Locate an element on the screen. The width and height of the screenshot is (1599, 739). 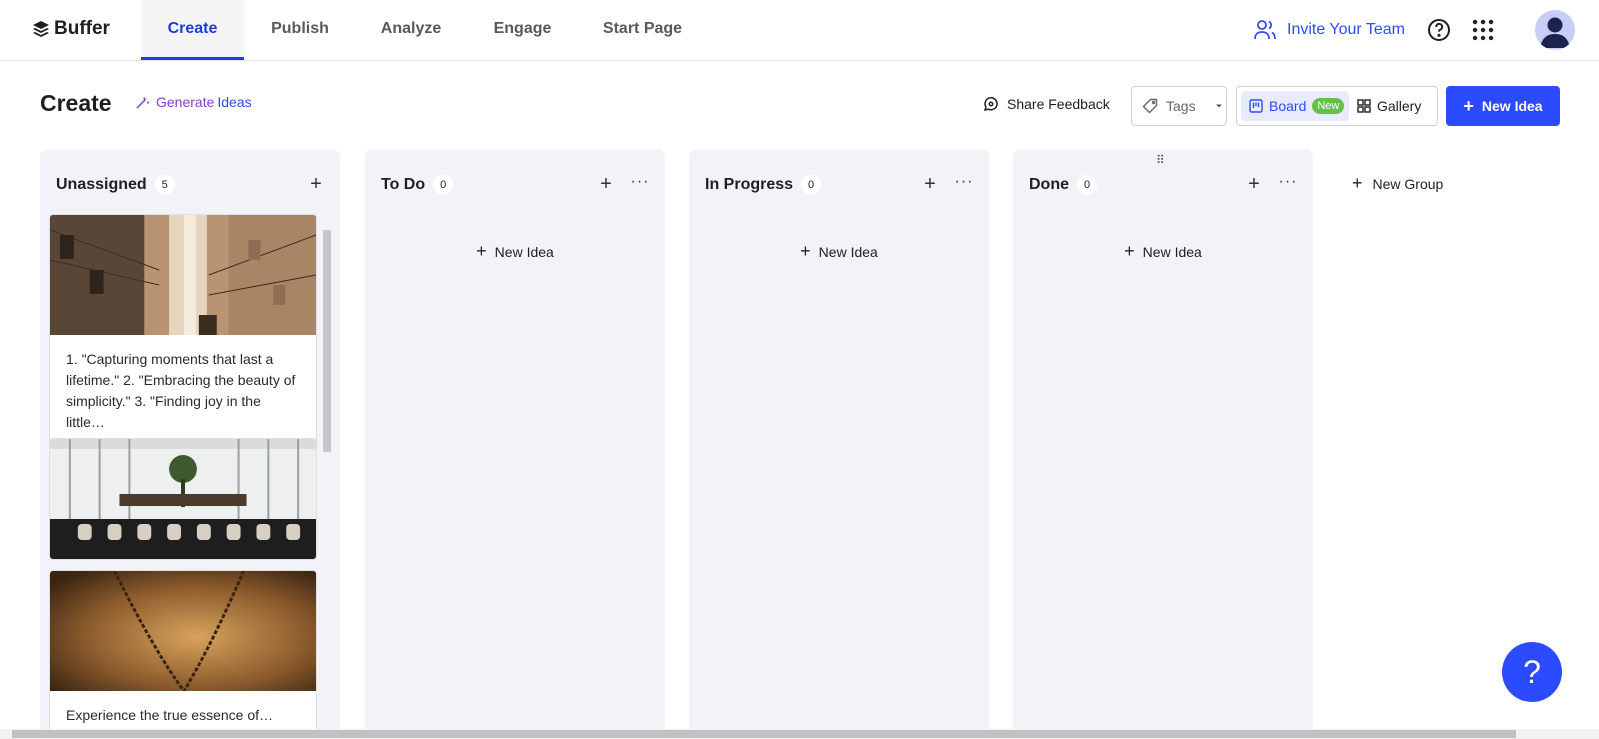
new-idea-button: + New Idea is located at coordinates (1503, 106).